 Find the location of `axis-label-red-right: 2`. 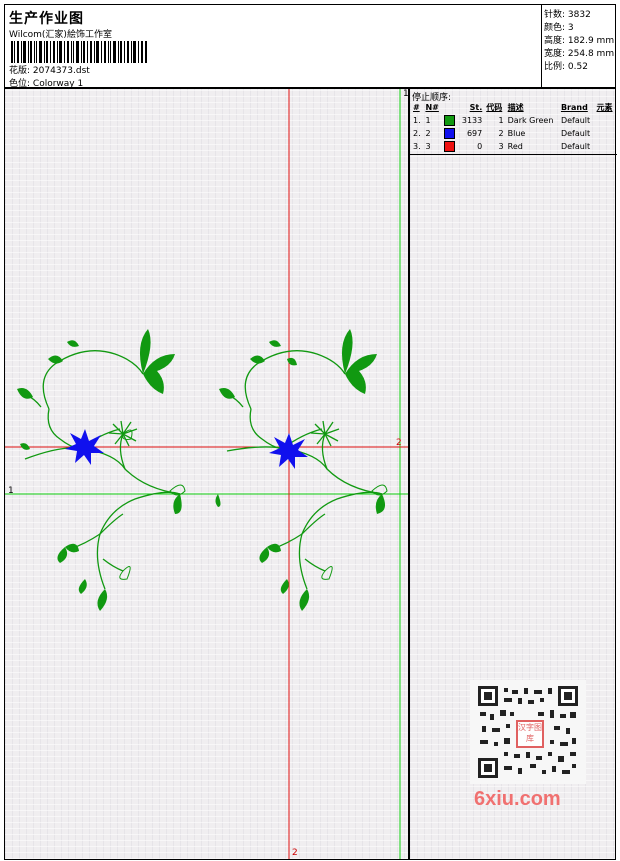

axis-label-red-right: 2 is located at coordinates (399, 443).